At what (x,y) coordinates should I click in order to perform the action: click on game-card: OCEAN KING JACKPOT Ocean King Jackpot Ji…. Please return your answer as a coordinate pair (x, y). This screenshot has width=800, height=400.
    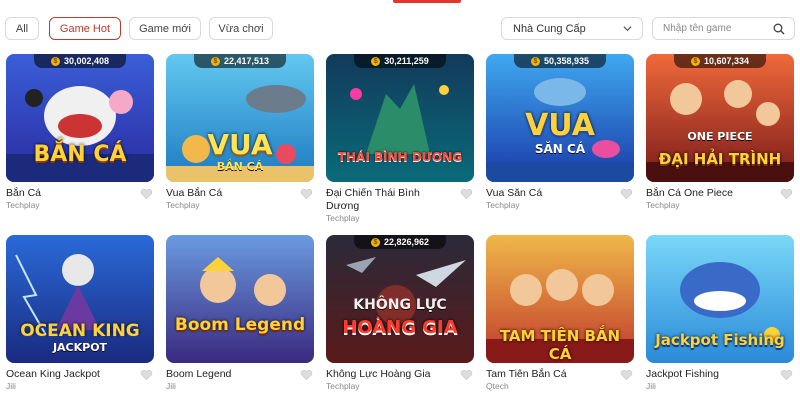
    Looking at the image, I should click on (80, 315).